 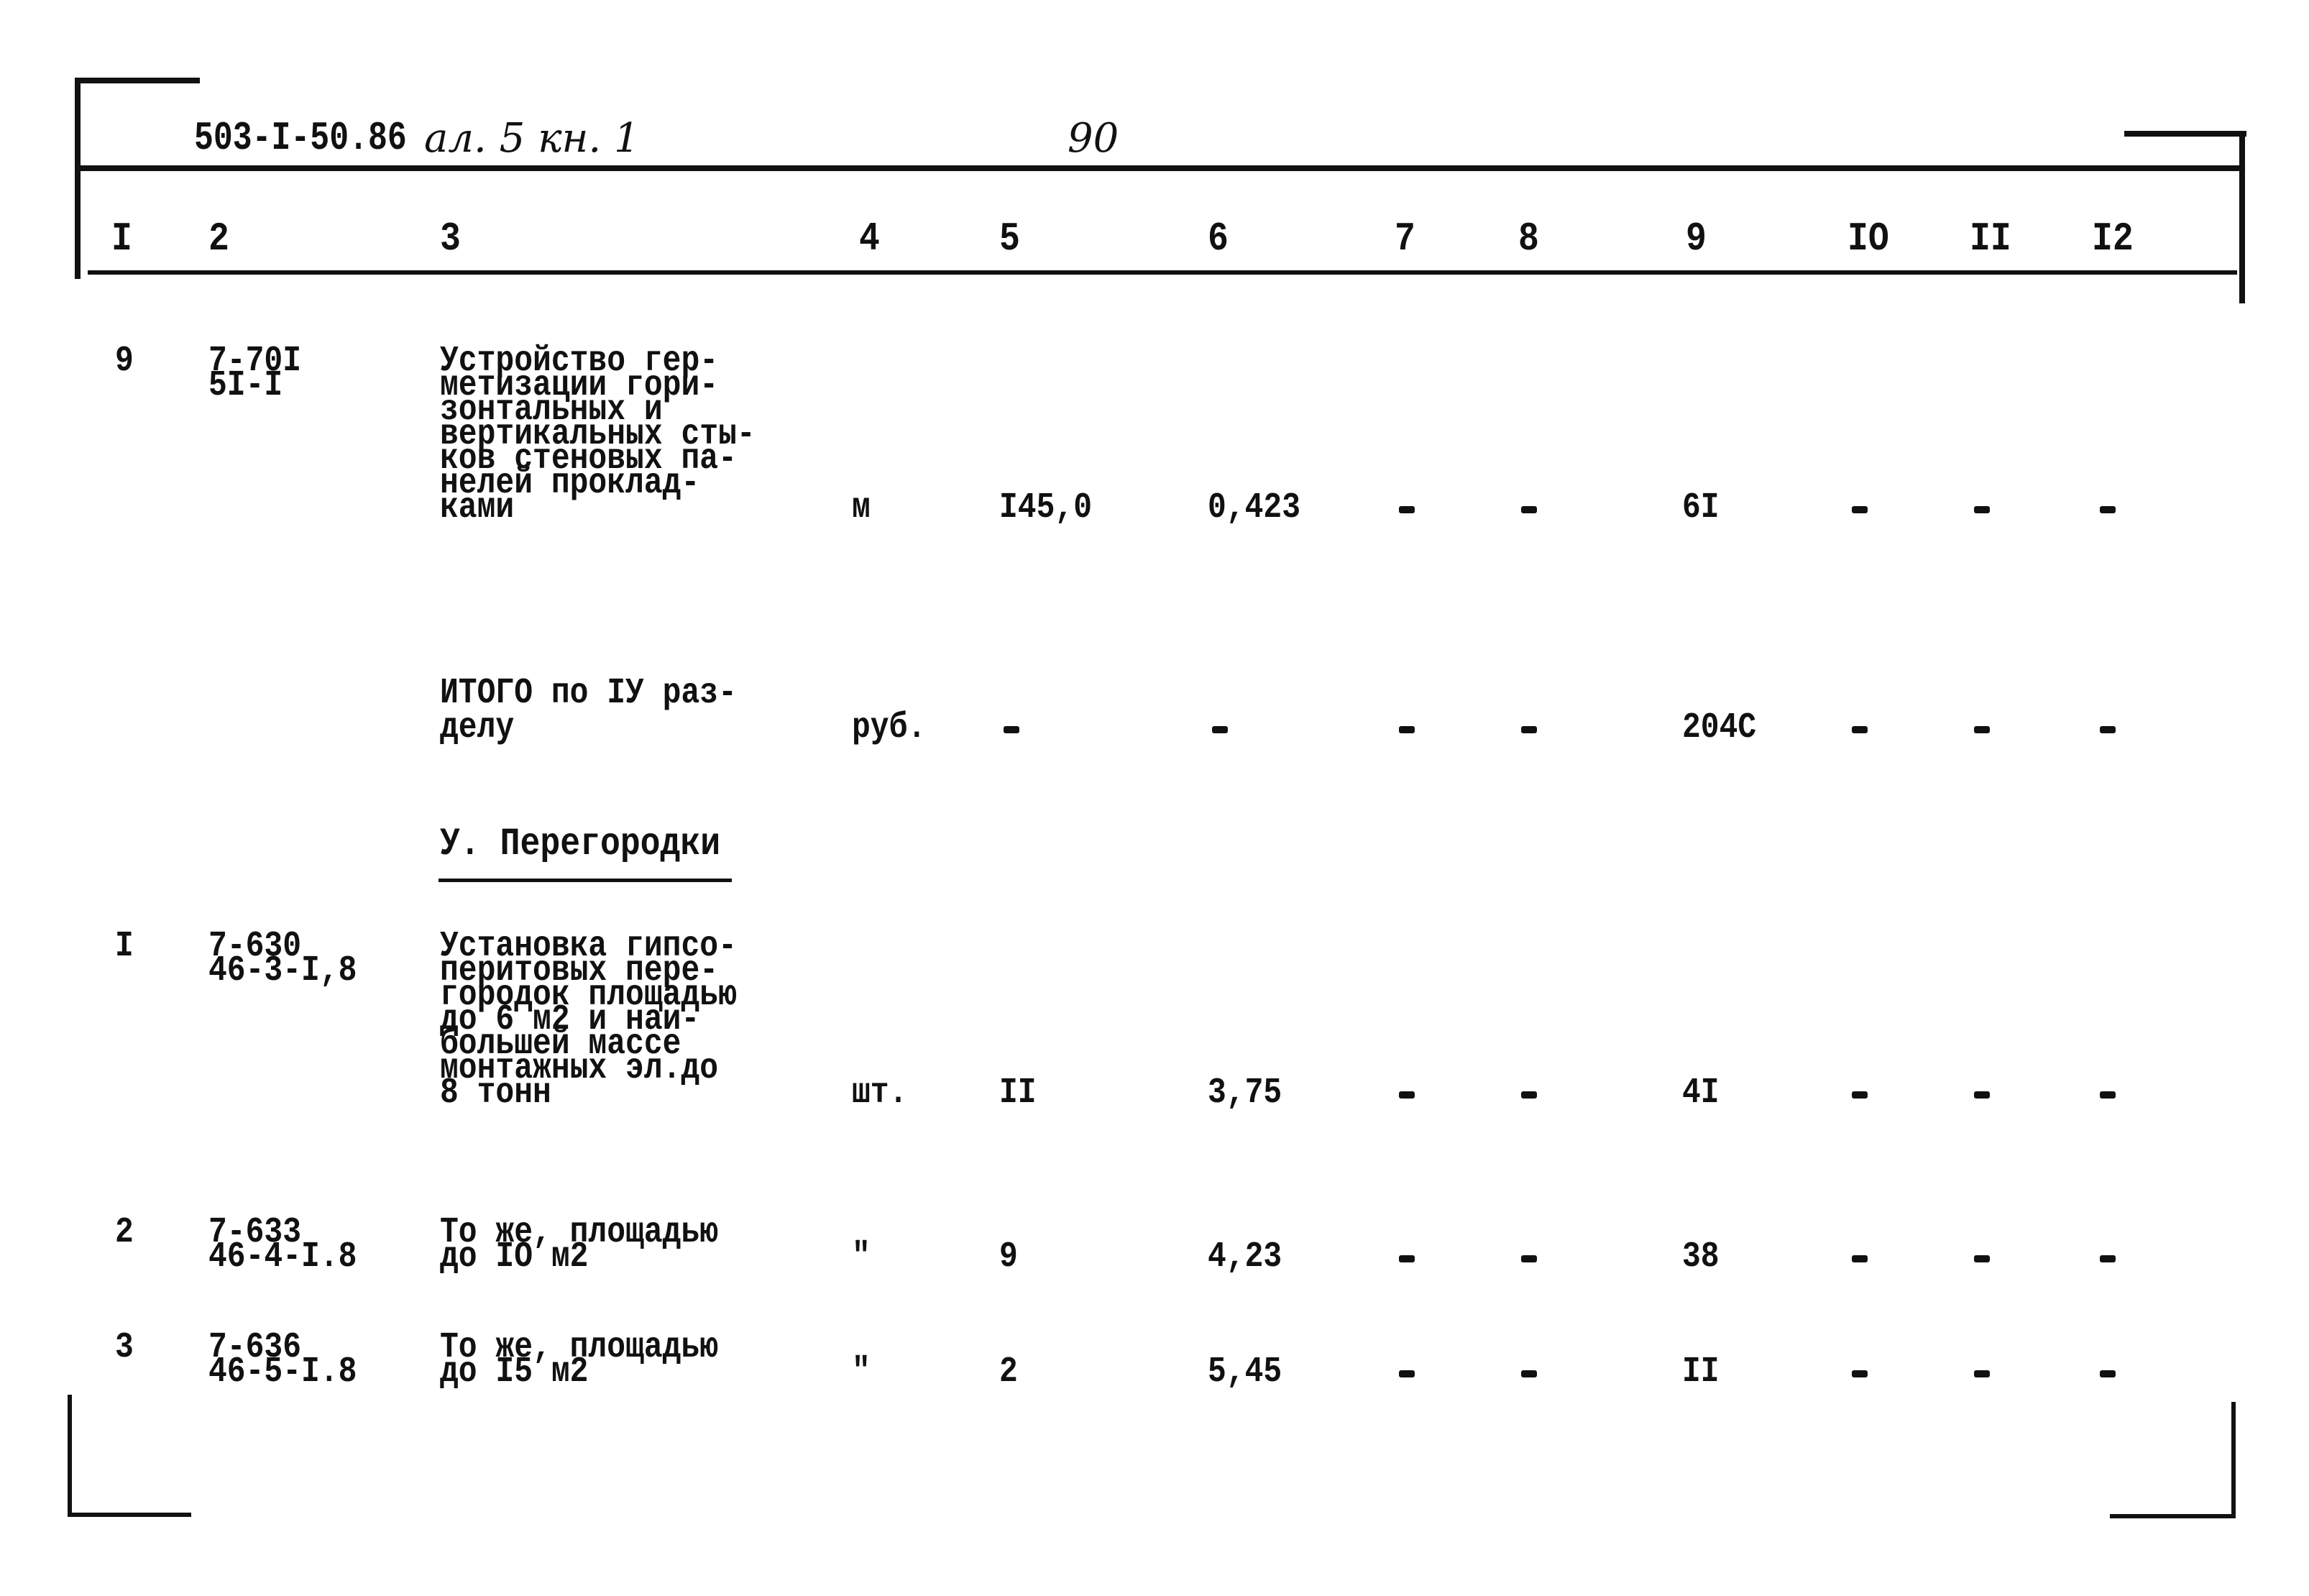 I want to click on norm-code: 46-3-I,8, so click(x=283, y=970).